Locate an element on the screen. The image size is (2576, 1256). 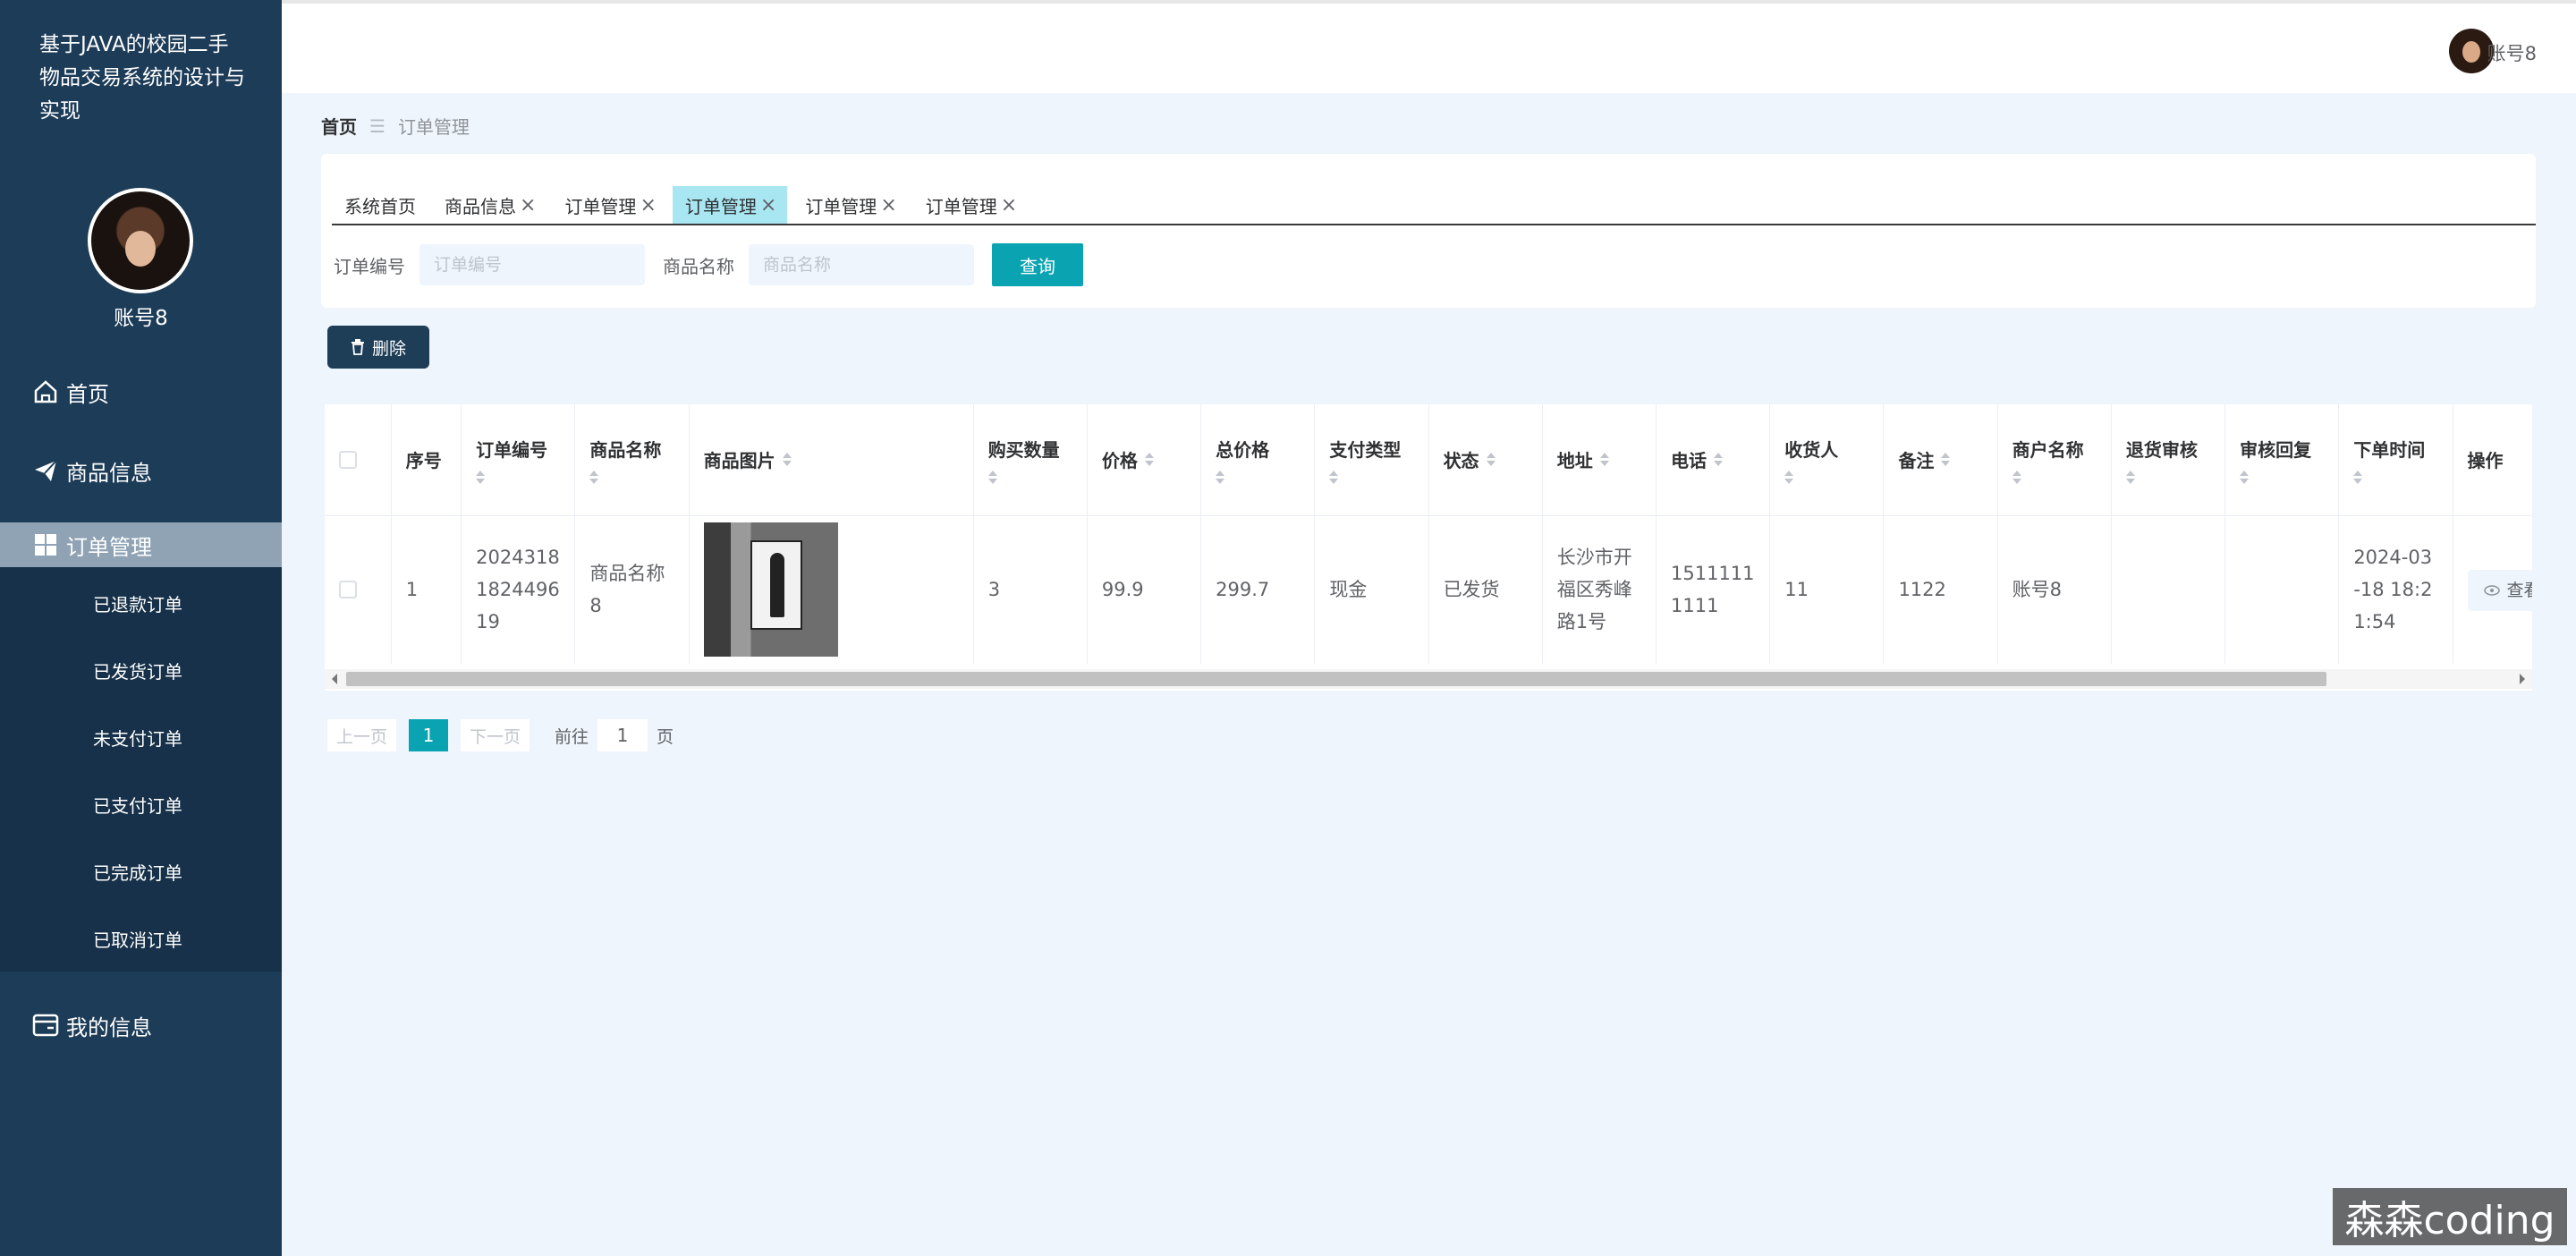
submenu-shipped: 已发货订单 is located at coordinates (137, 670).